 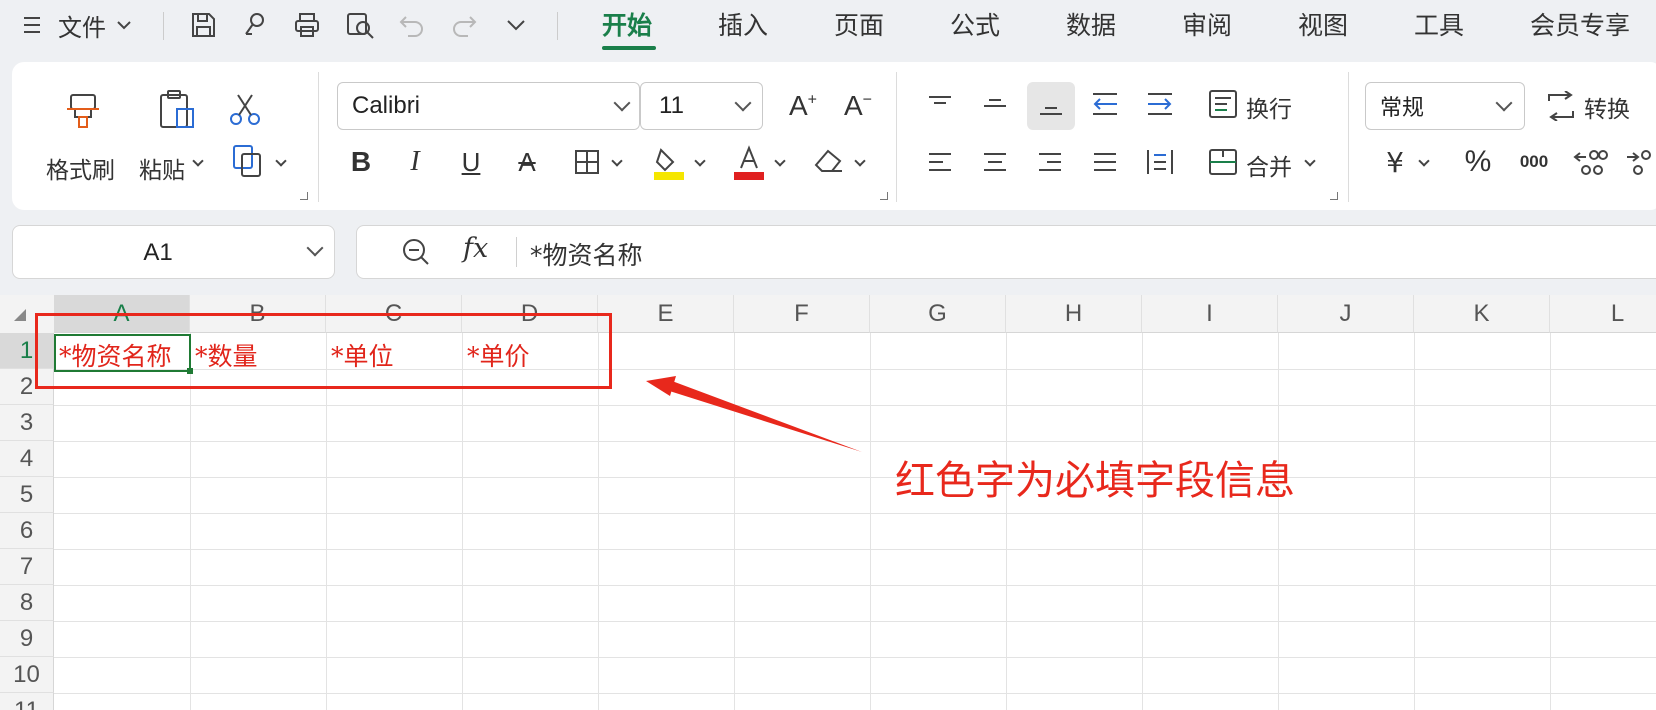 I want to click on tab-review: 审阅, so click(x=1207, y=24).